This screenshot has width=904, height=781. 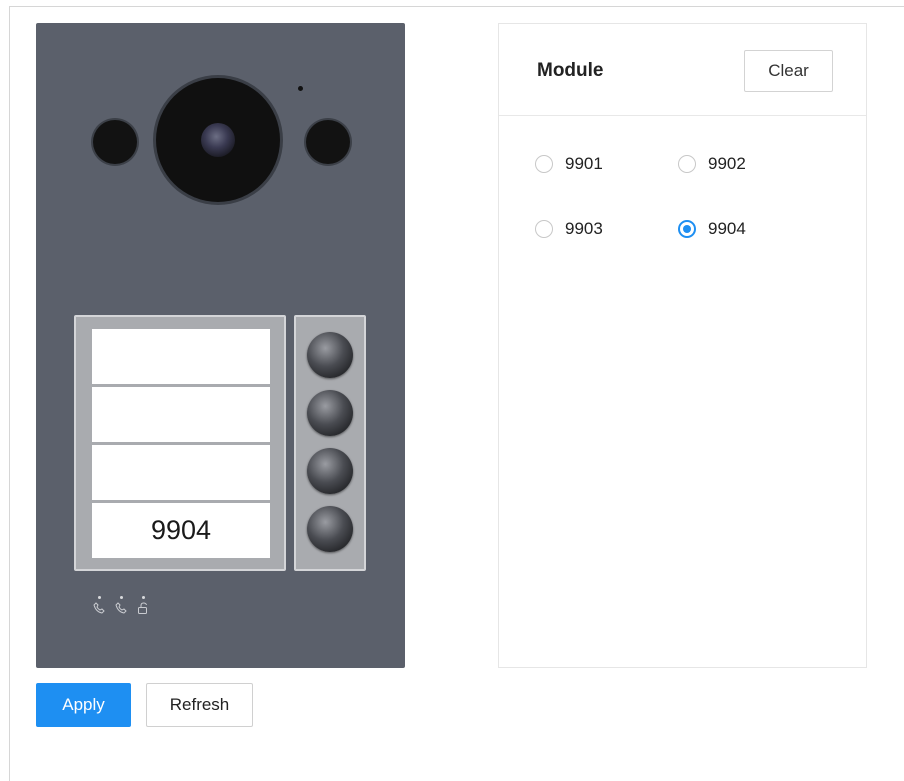 I want to click on refresh-button: Refresh, so click(x=199, y=705).